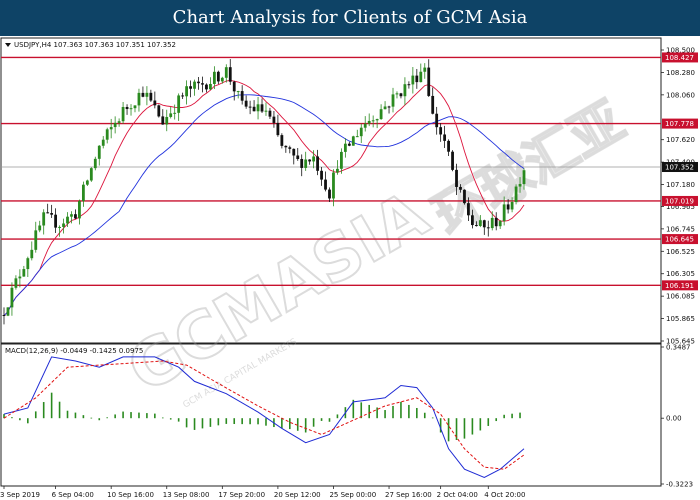 This screenshot has width=700, height=500. Describe the element at coordinates (680, 95) in the screenshot. I see `y-tick-label: 108.060` at that location.